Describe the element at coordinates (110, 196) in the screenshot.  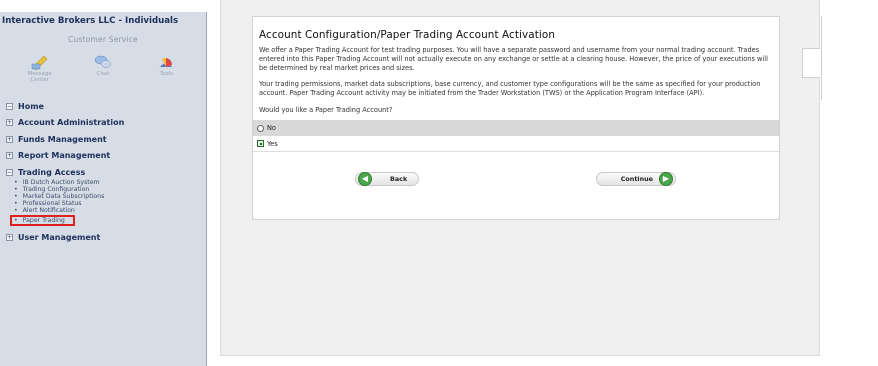
I see `subitem-market-data-subscriptions: Market Data Subscriptions` at that location.